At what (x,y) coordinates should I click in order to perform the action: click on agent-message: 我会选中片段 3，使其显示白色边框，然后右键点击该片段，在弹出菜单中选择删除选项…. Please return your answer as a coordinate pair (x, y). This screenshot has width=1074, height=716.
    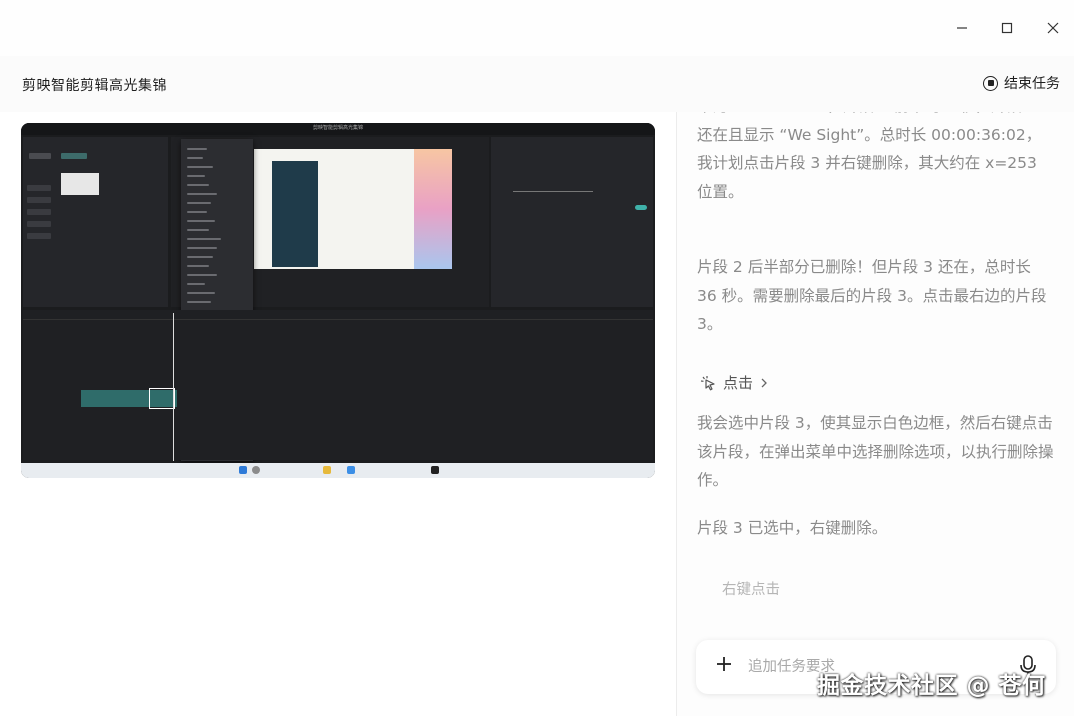
    Looking at the image, I should click on (875, 452).